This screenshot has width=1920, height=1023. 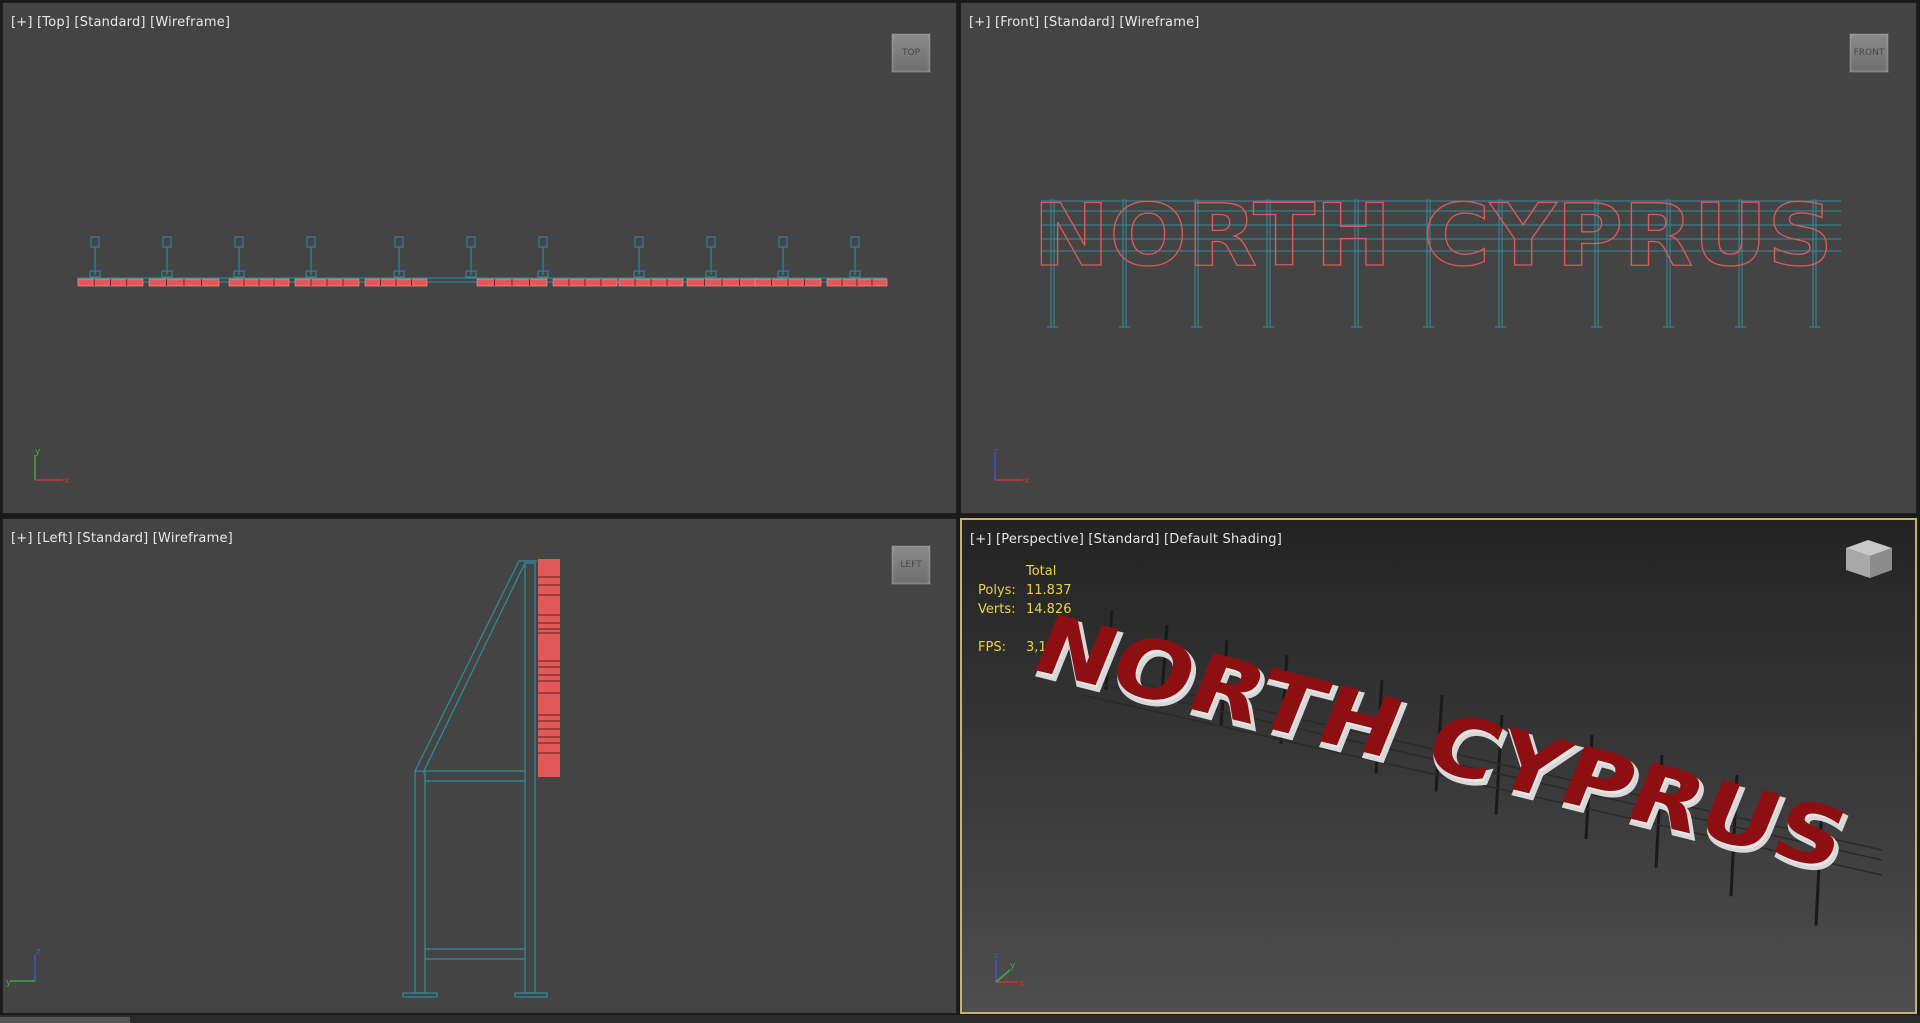 I want to click on sign-text-3d: NORTH CYPRUS NORTH CYPRUS, so click(x=1442, y=746).